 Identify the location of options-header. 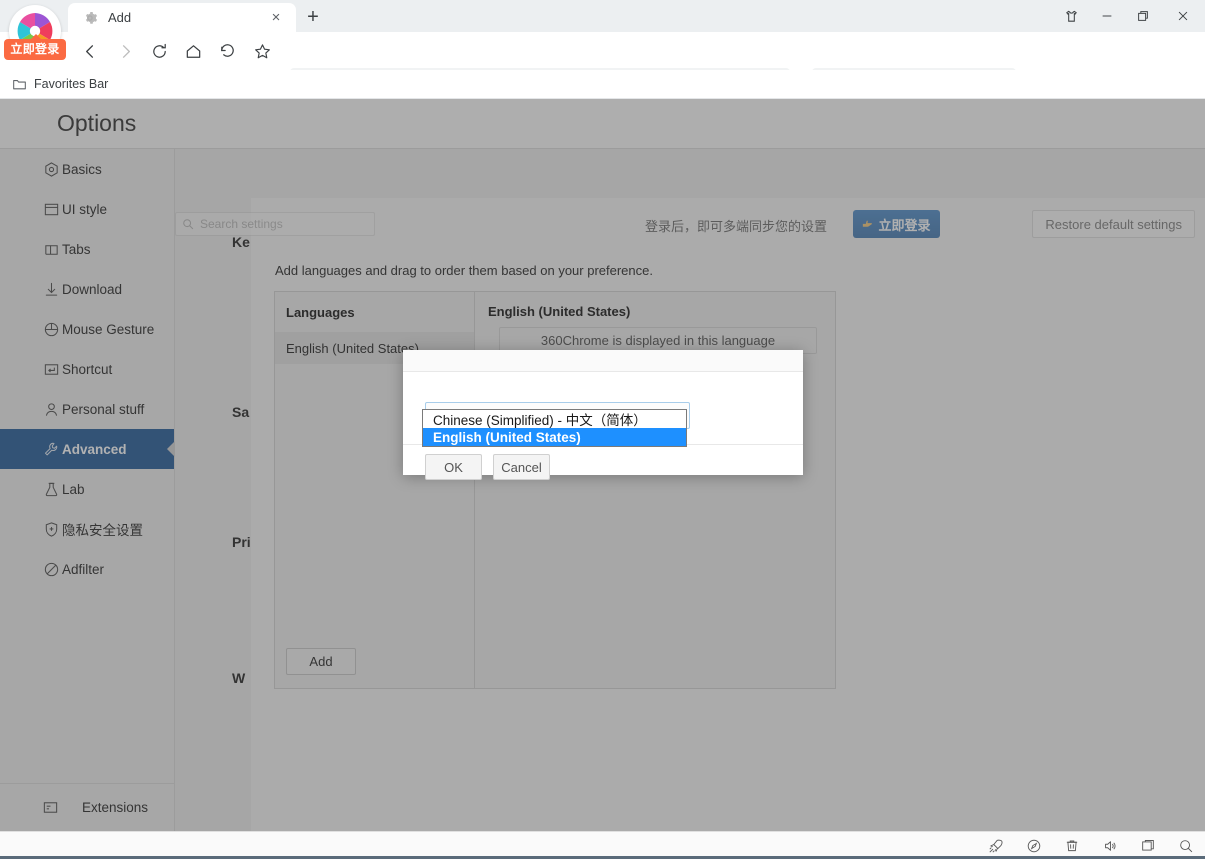
(602, 124).